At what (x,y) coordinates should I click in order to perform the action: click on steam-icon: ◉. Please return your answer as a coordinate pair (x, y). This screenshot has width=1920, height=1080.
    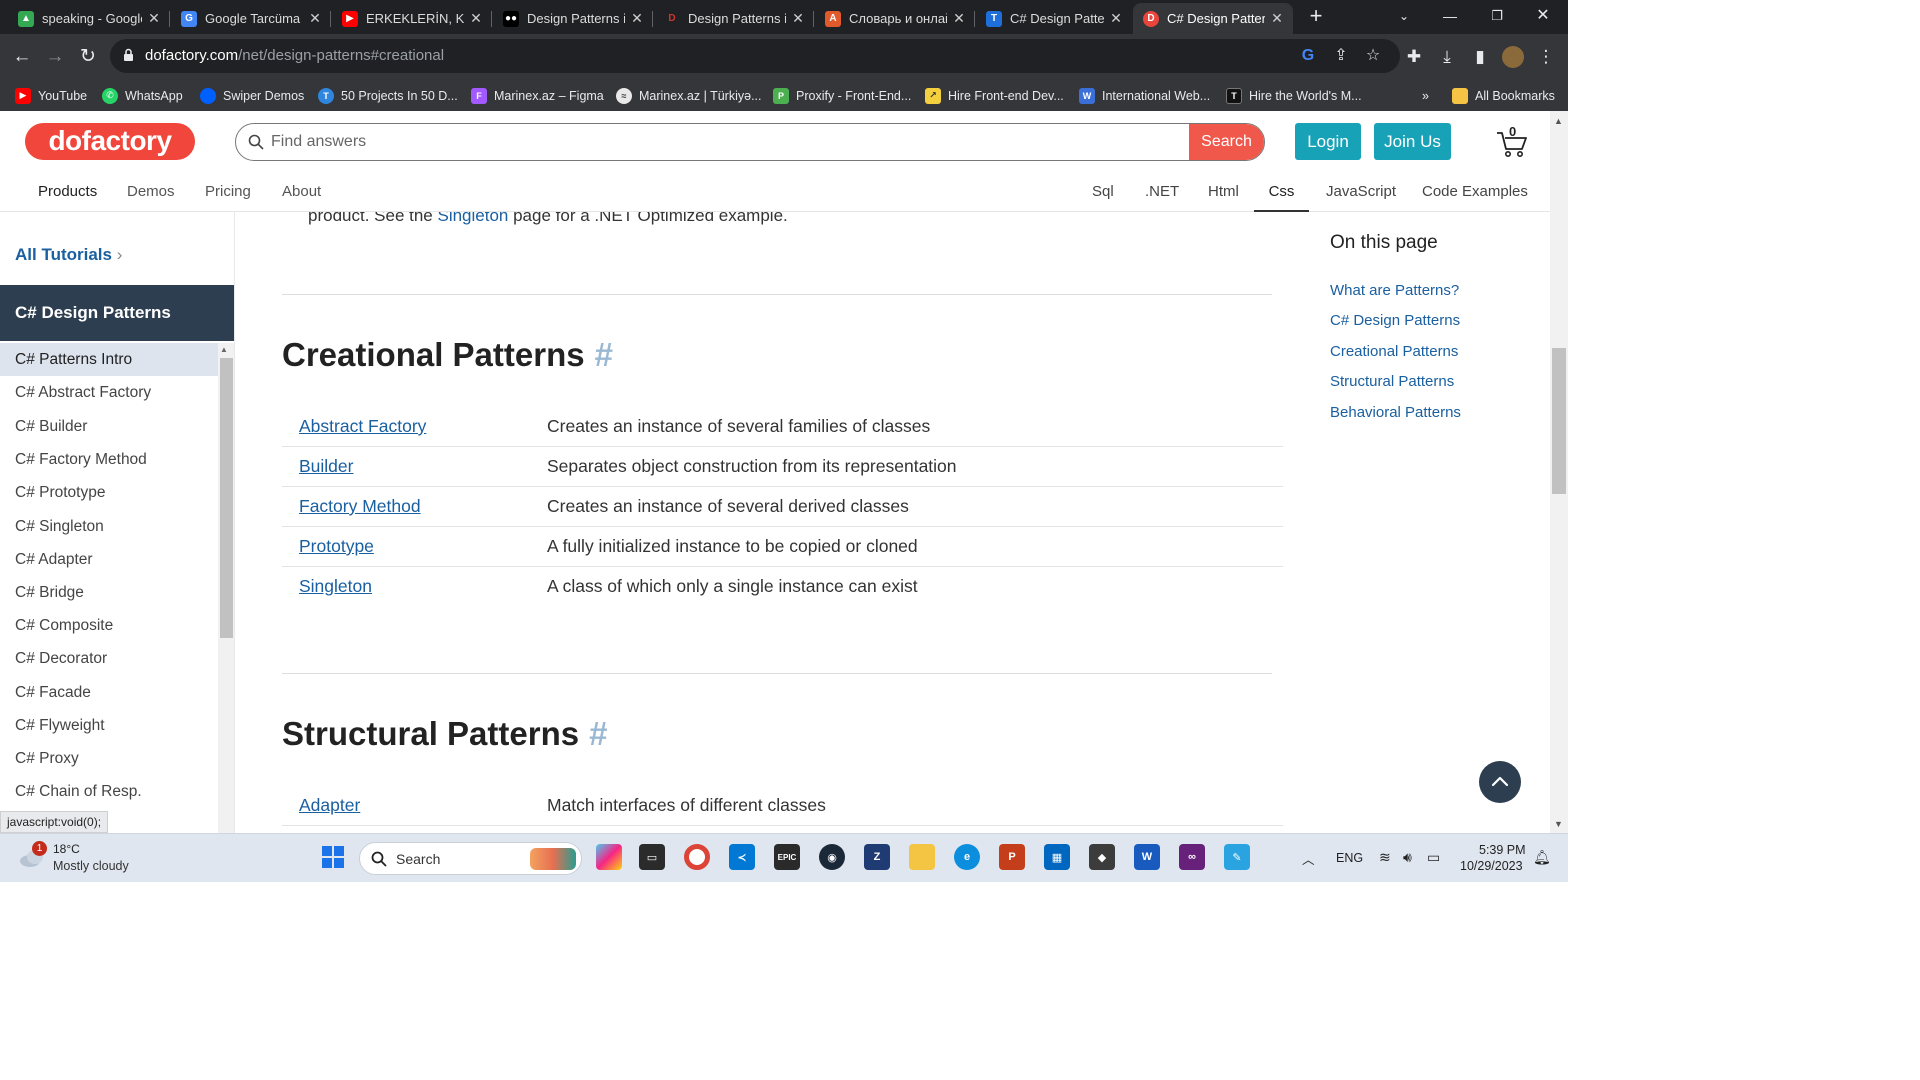
    Looking at the image, I should click on (832, 857).